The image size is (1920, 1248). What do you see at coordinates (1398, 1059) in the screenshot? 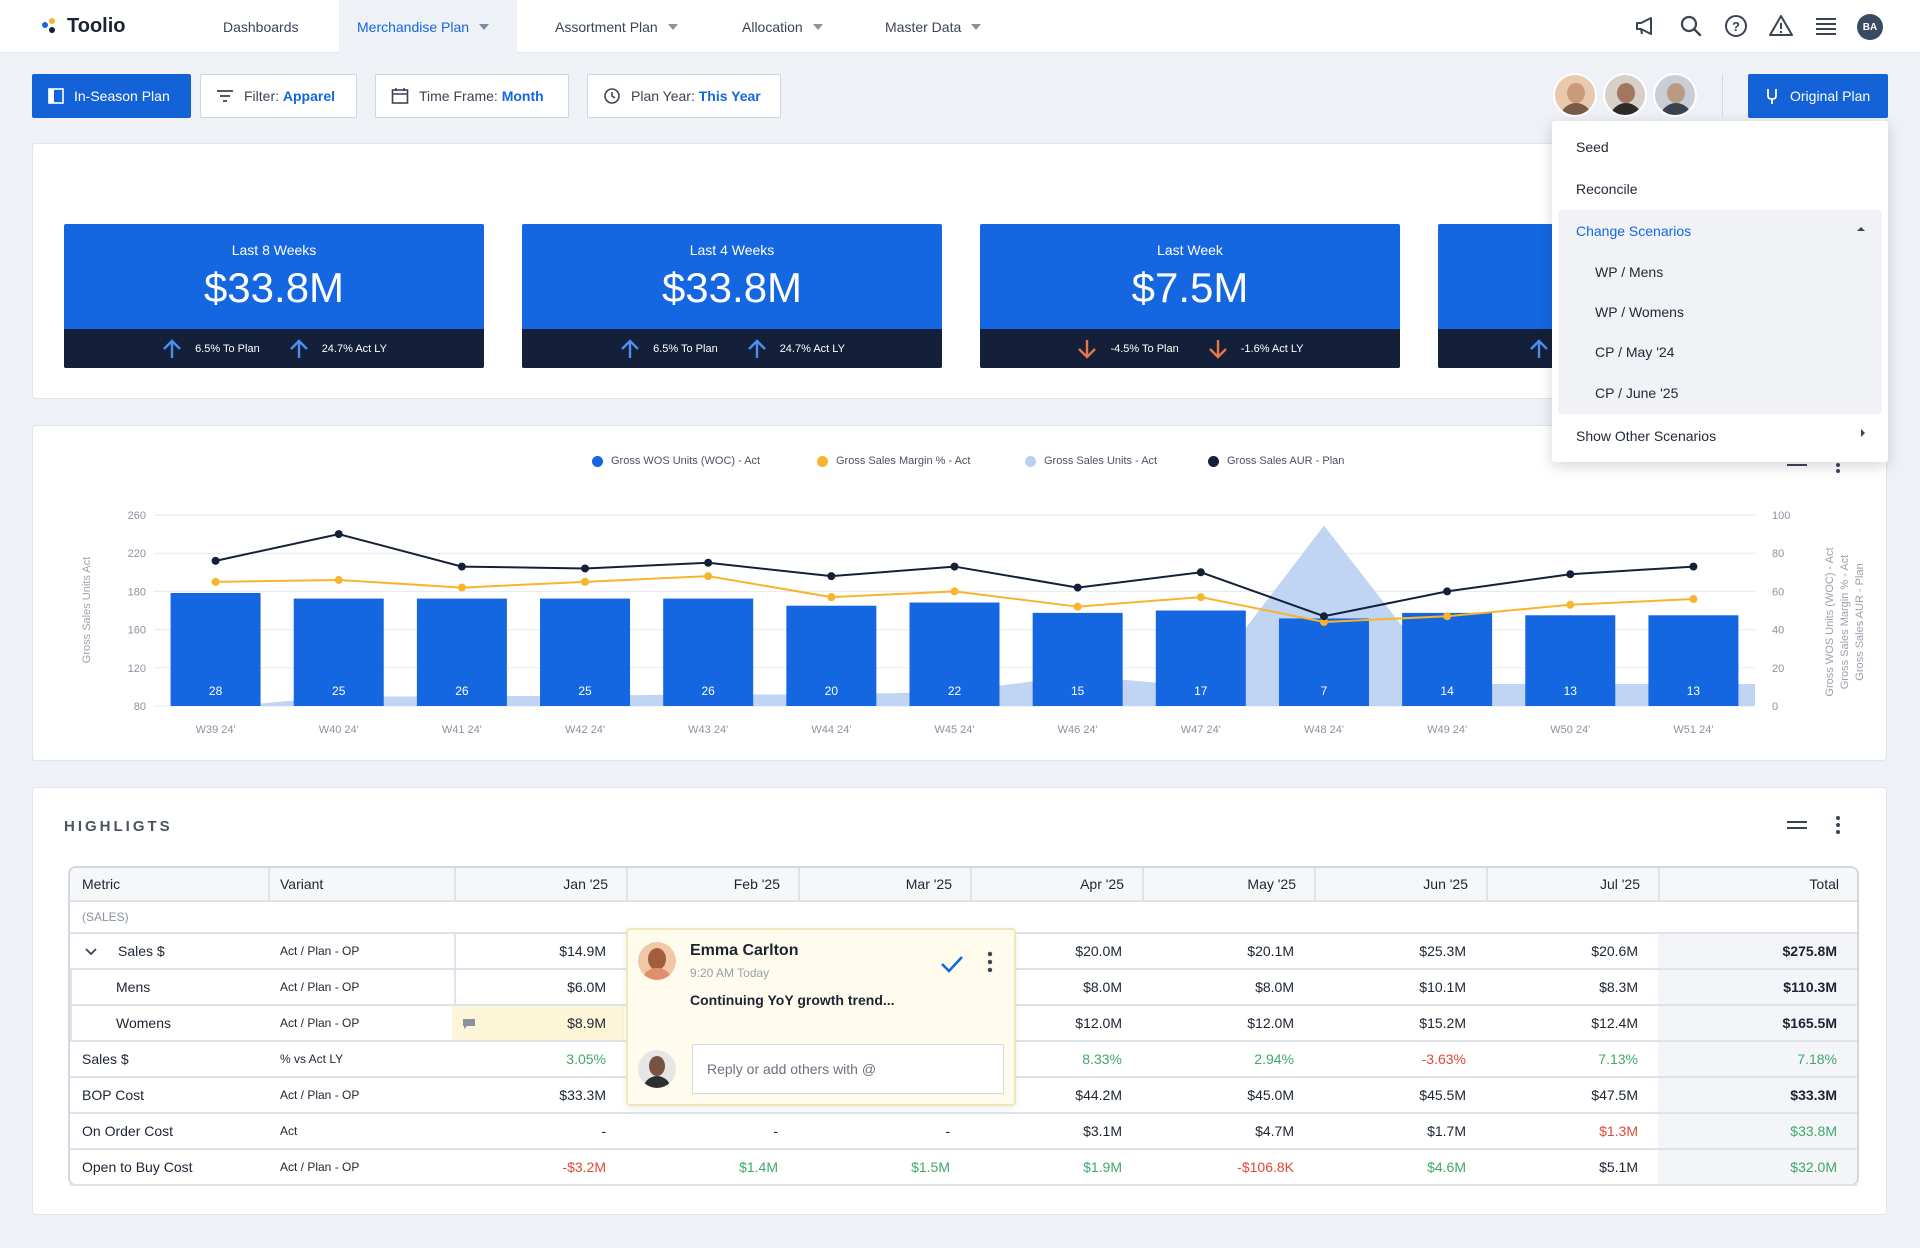
I see `value-cell: -3.63%` at bounding box center [1398, 1059].